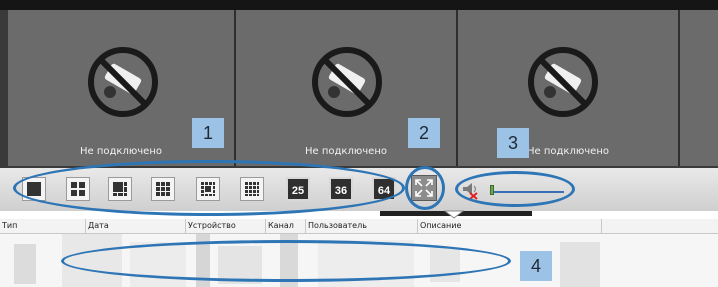 The height and width of the screenshot is (287, 718). What do you see at coordinates (208, 133) in the screenshot?
I see `annotation-badge-1: 1` at bounding box center [208, 133].